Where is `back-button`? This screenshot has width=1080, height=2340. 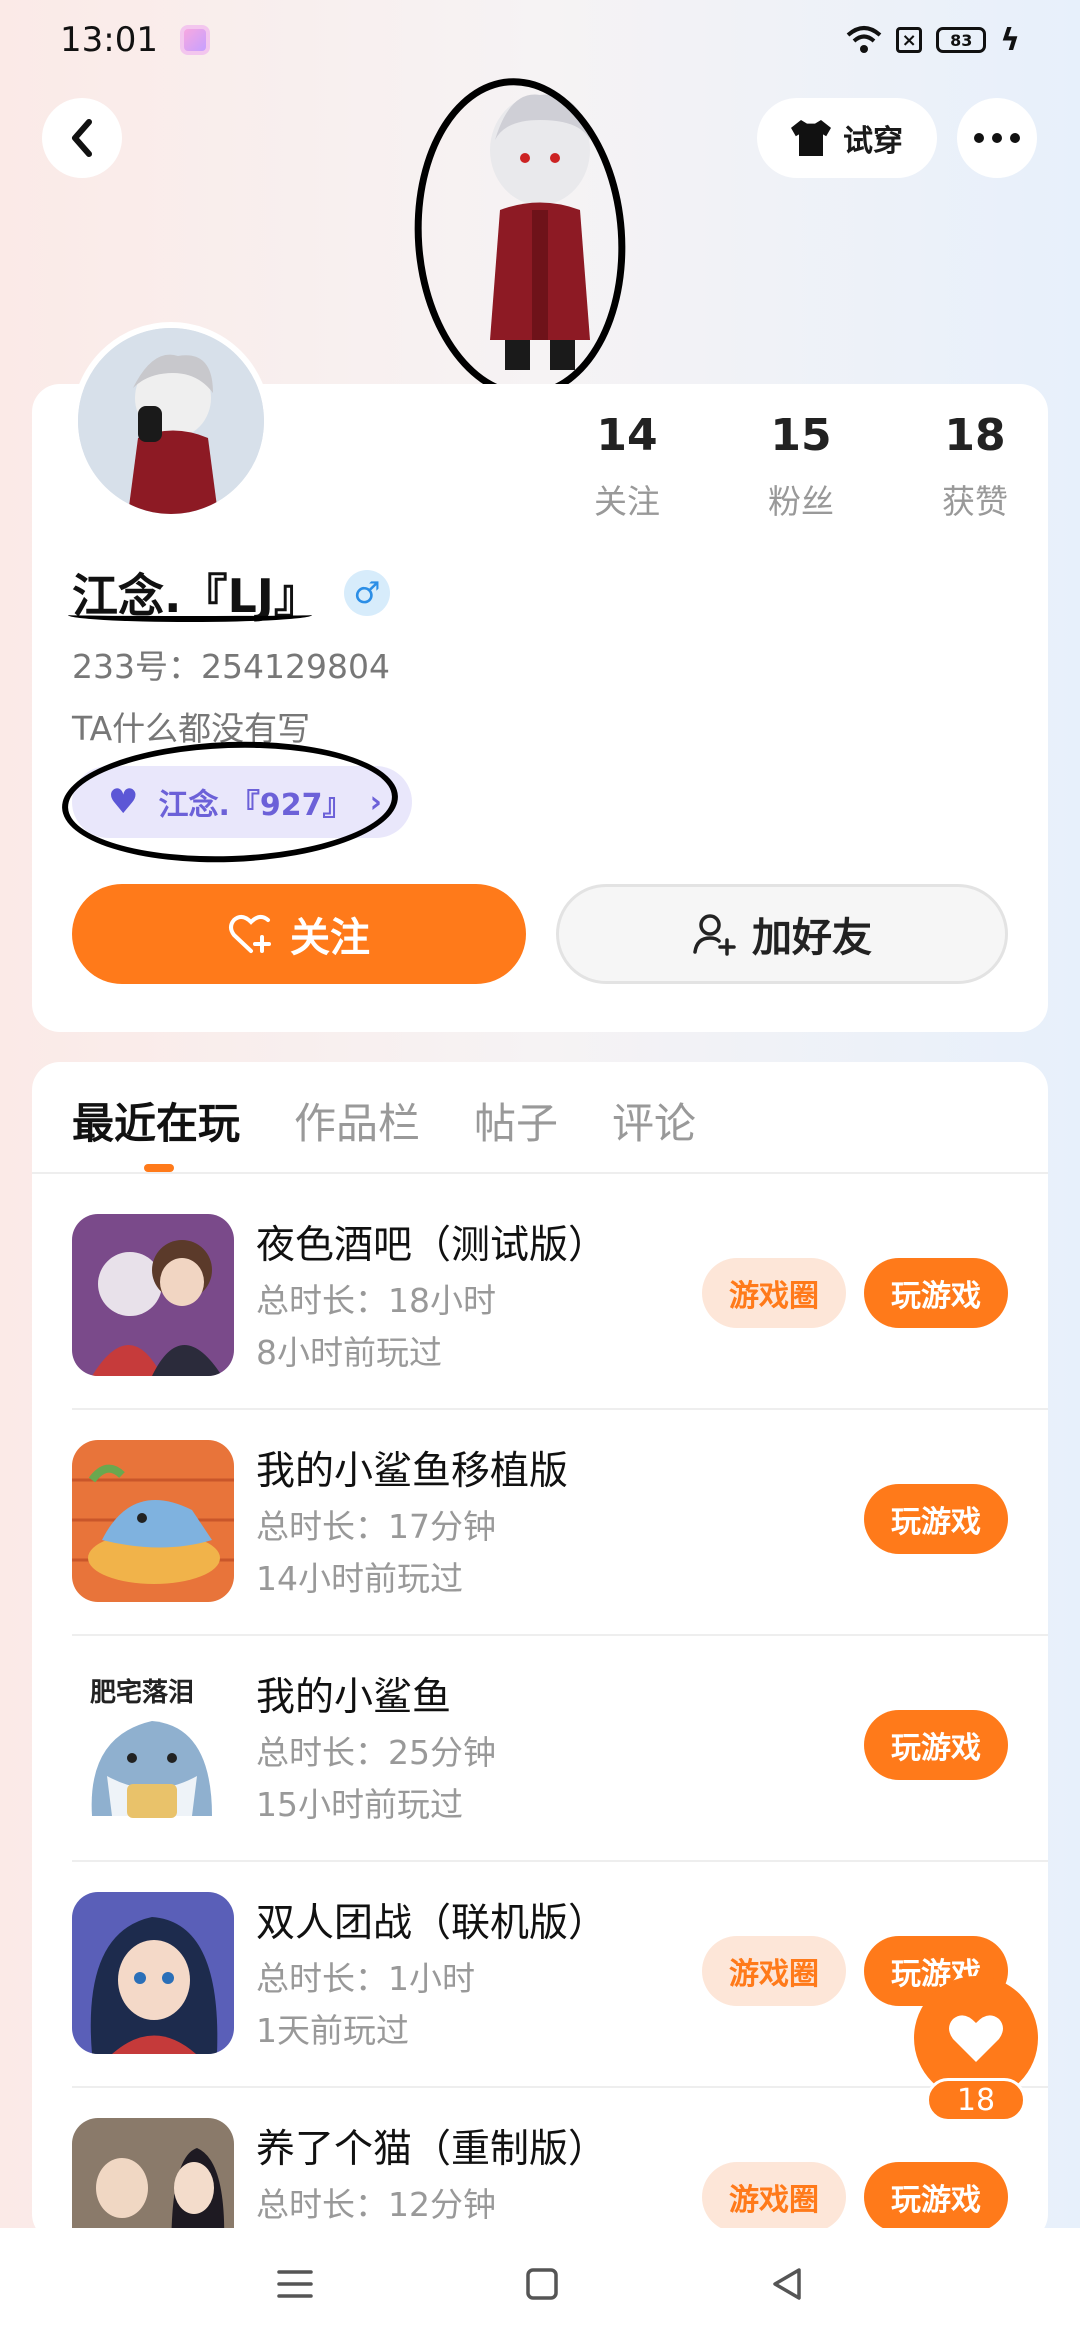
back-button is located at coordinates (82, 138).